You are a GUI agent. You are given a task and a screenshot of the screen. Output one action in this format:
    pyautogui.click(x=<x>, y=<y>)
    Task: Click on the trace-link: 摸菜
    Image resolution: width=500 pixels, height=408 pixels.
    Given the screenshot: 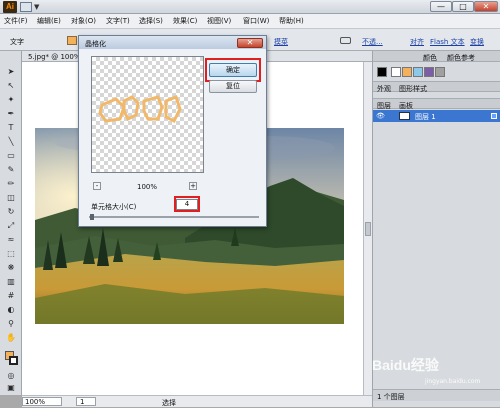 What is the action you would take?
    pyautogui.click(x=281, y=42)
    